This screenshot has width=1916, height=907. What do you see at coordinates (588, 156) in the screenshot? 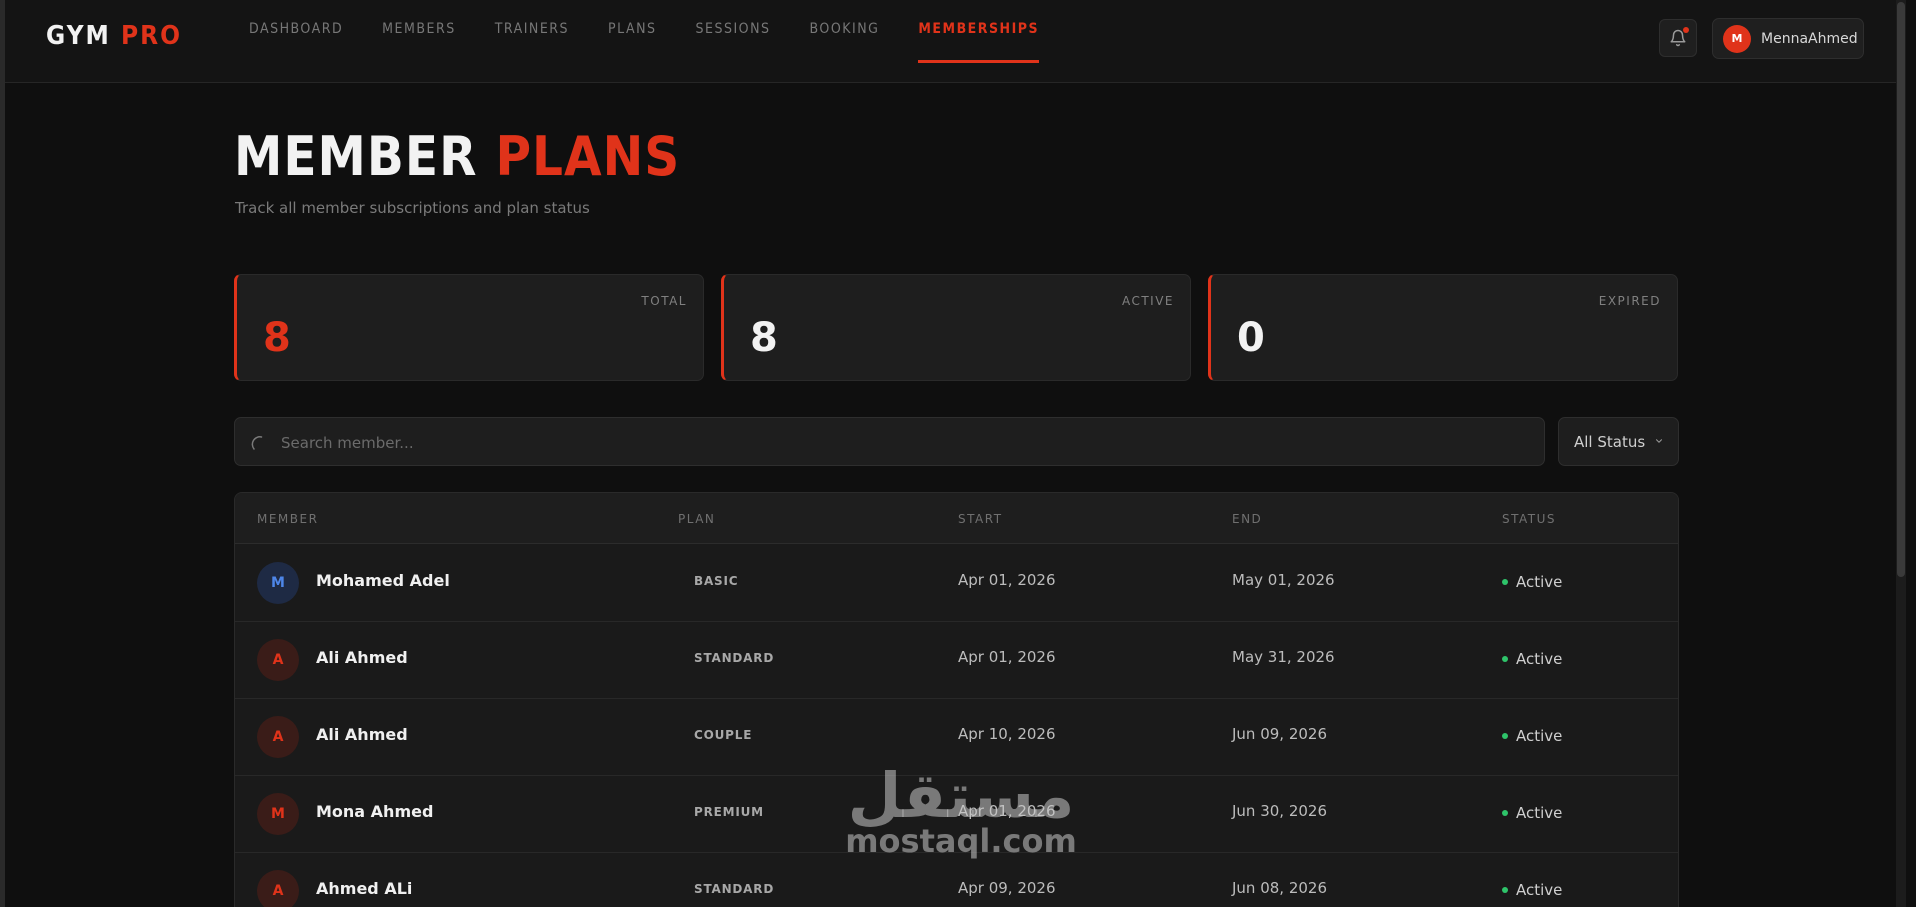
I see `page-title-part2: PLANS` at bounding box center [588, 156].